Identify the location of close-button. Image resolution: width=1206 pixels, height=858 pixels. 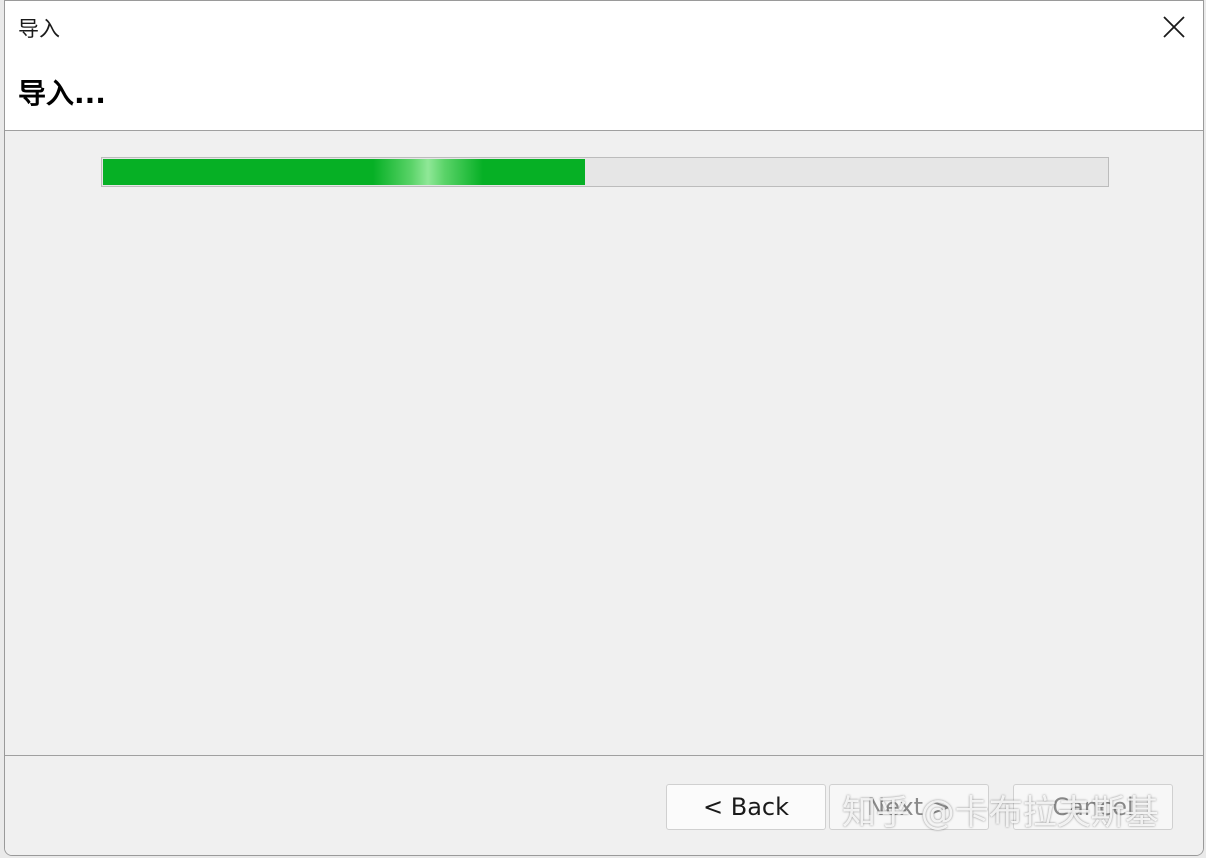
(1174, 27).